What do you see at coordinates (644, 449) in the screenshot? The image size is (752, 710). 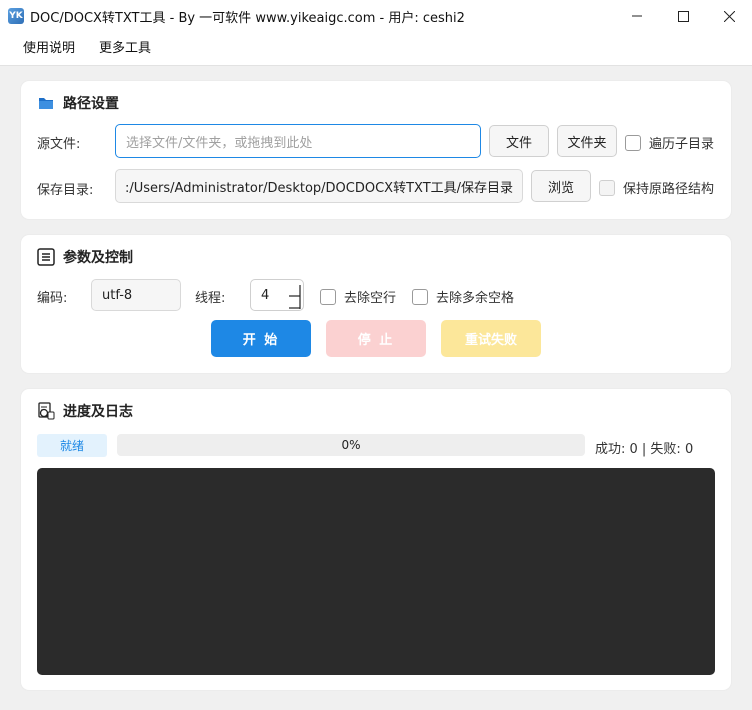 I see `result-summary: 成功: 0 | 失败: 0` at bounding box center [644, 449].